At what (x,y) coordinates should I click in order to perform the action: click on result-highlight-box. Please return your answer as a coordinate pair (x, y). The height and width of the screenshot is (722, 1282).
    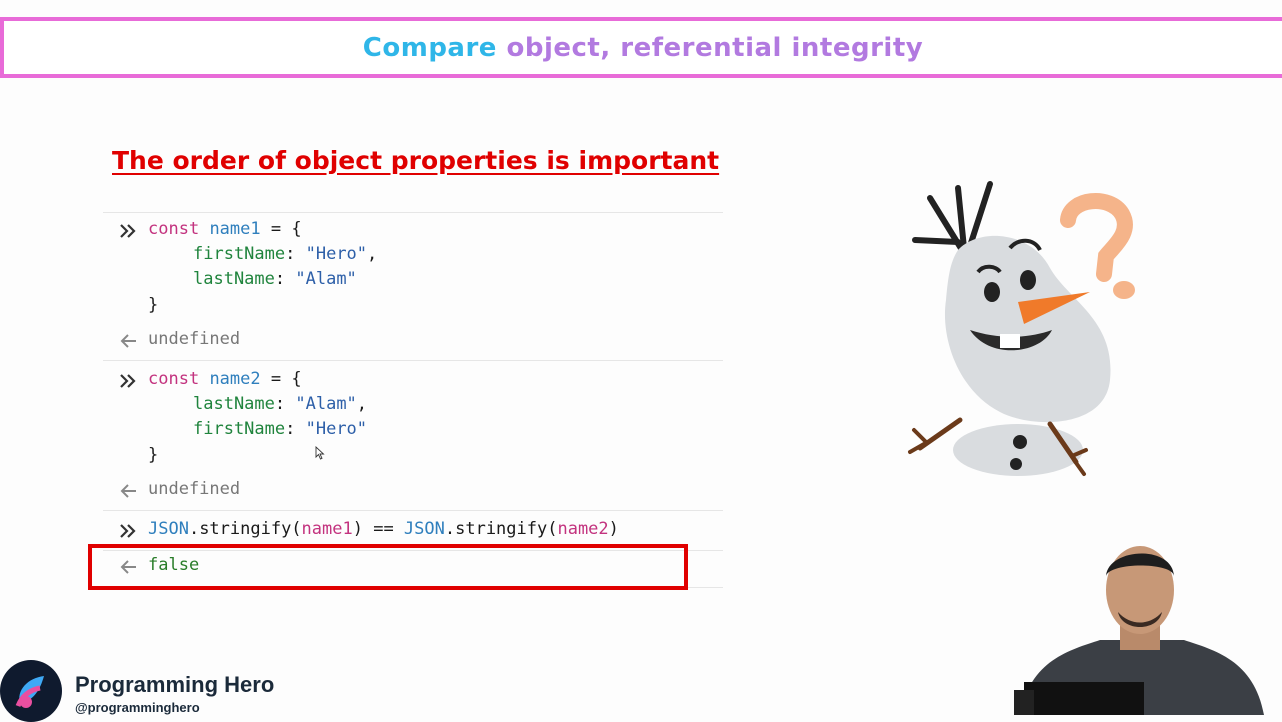
    Looking at the image, I should click on (388, 567).